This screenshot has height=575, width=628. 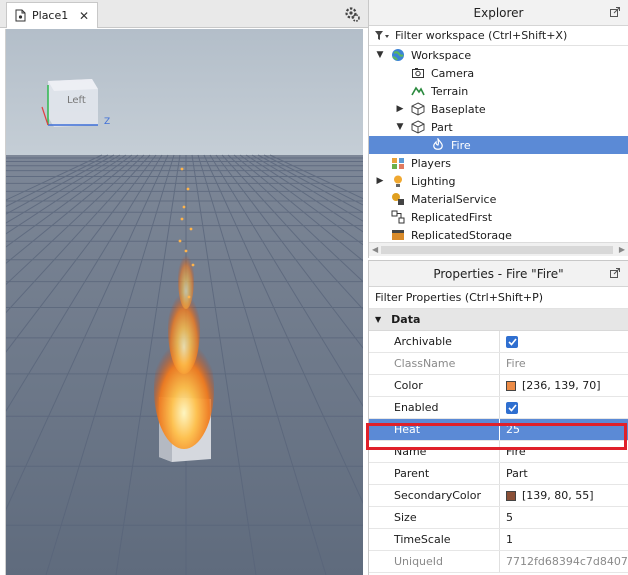 I want to click on tree-item-materialservice: MaterialService, so click(x=498, y=199).